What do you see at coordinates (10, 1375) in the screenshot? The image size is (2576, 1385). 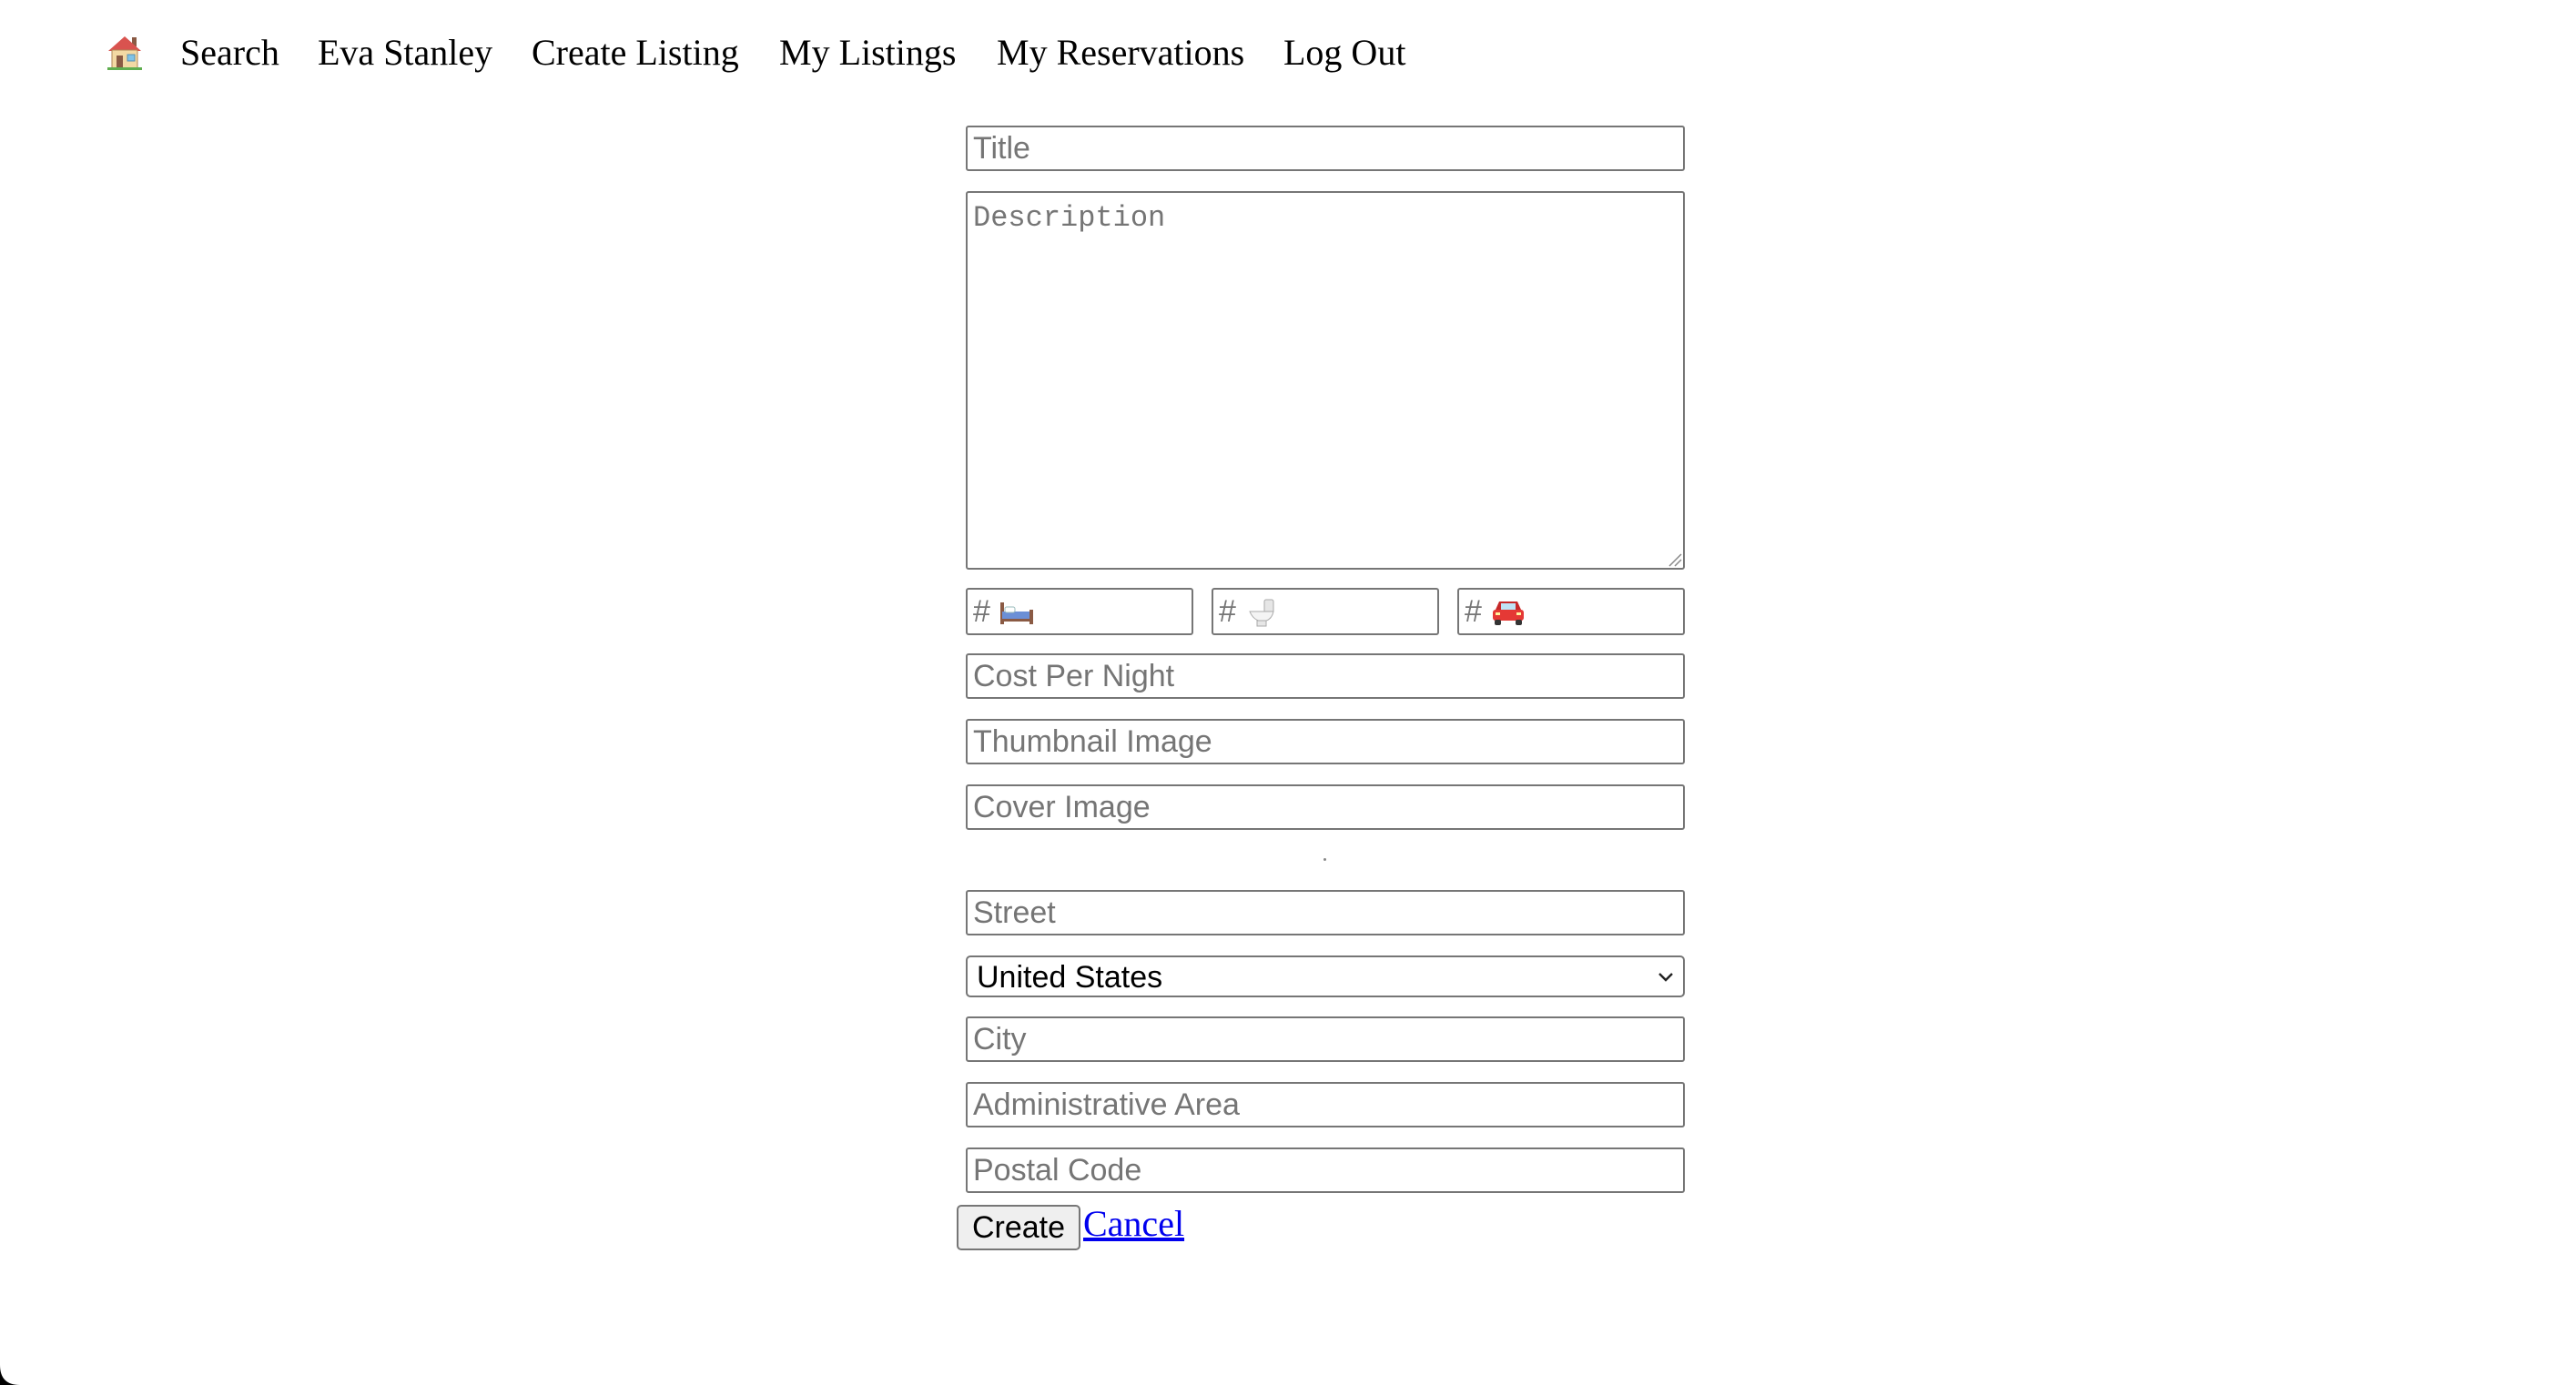 I see `window-corner` at bounding box center [10, 1375].